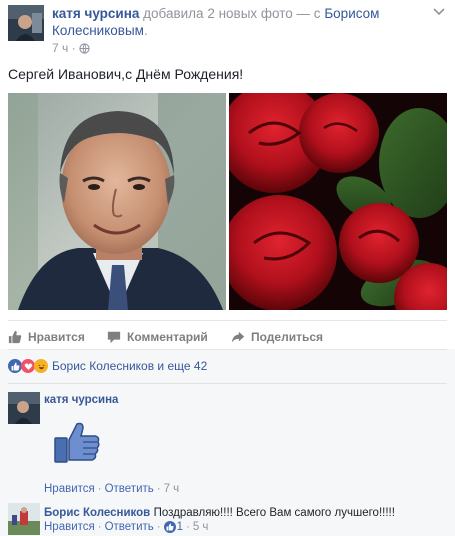 Image resolution: width=455 pixels, height=536 pixels. What do you see at coordinates (126, 74) in the screenshot?
I see `post-text: Сергей Иванович,с Днём Рождения!` at bounding box center [126, 74].